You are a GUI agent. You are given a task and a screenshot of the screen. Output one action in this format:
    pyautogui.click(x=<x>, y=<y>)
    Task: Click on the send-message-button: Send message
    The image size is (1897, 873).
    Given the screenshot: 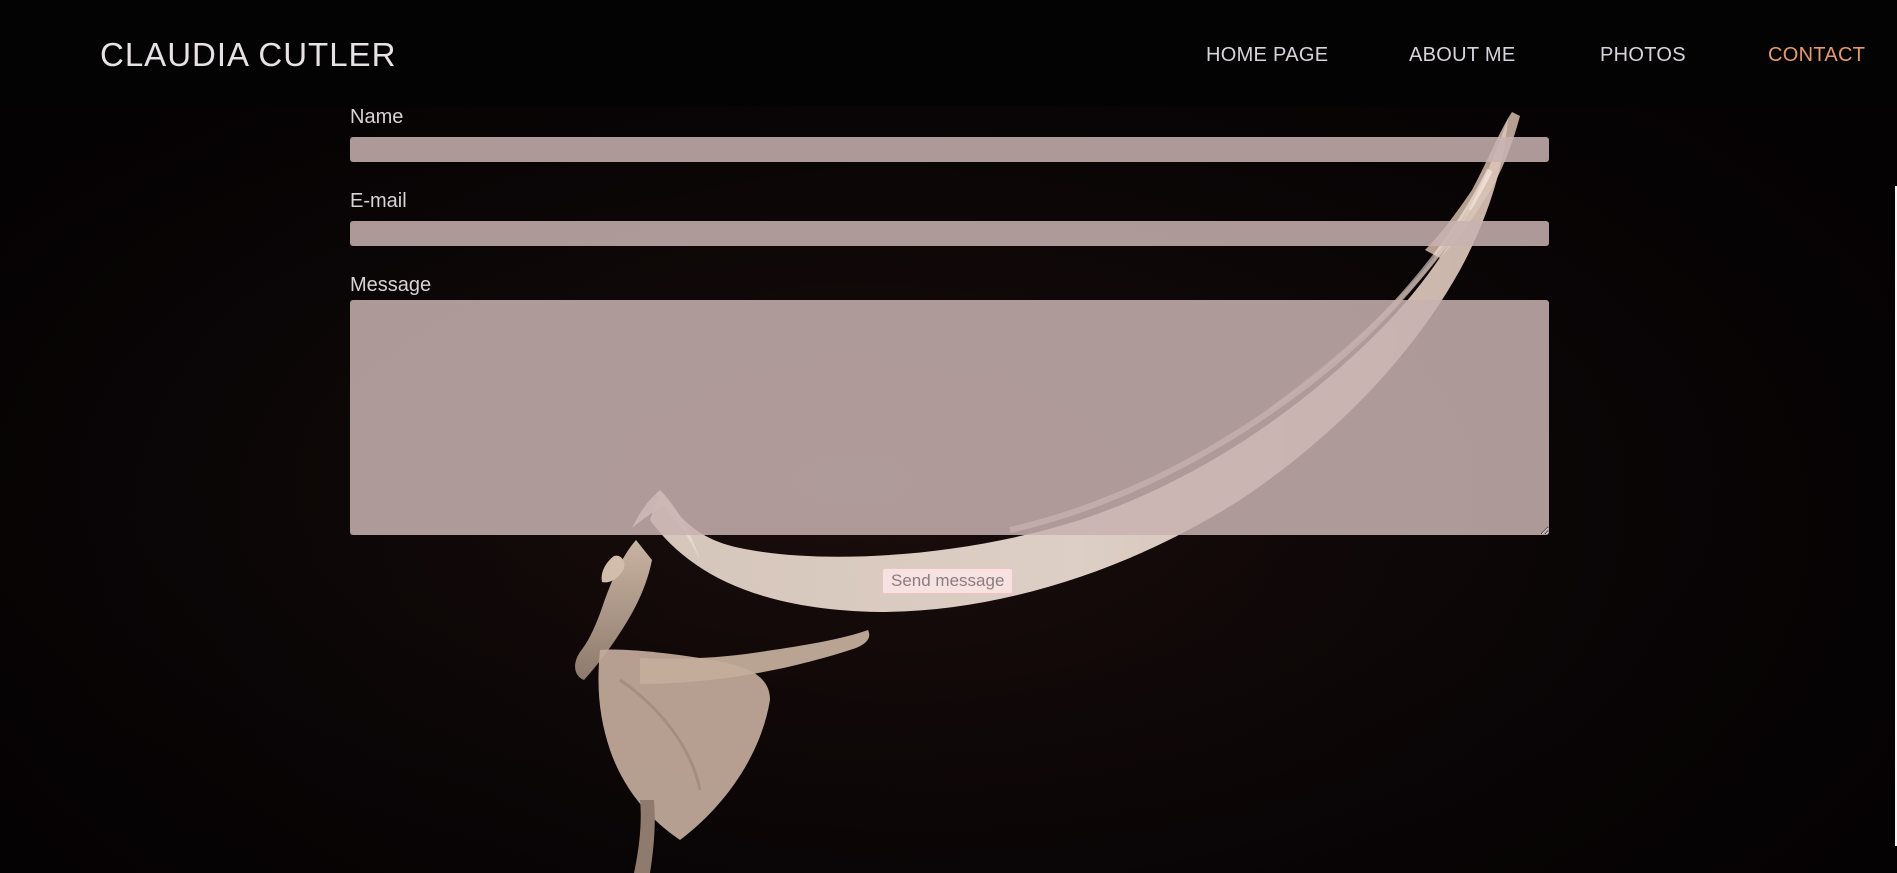 What is the action you would take?
    pyautogui.click(x=948, y=581)
    